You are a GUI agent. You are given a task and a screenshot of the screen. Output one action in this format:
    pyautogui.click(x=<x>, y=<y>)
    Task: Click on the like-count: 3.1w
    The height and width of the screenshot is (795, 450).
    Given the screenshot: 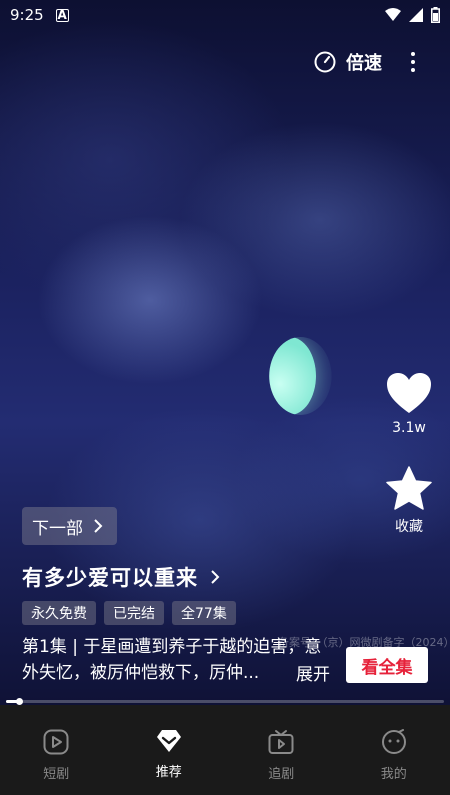 What is the action you would take?
    pyautogui.click(x=409, y=428)
    